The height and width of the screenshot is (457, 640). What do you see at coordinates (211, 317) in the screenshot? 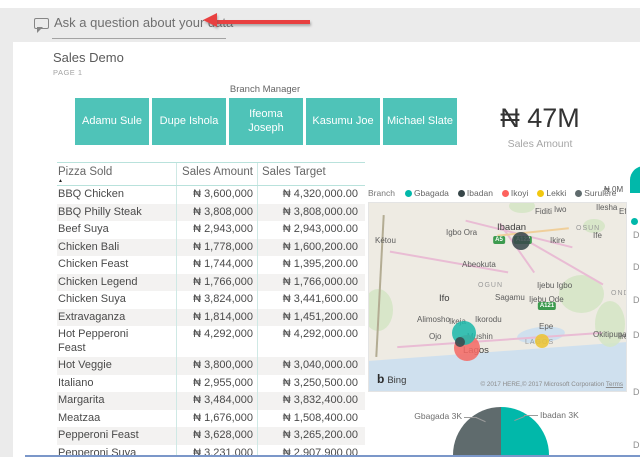
I see `table-row: Extravaganza ₦ 1,814,000 ₦ 1,451,200.00` at bounding box center [211, 317].